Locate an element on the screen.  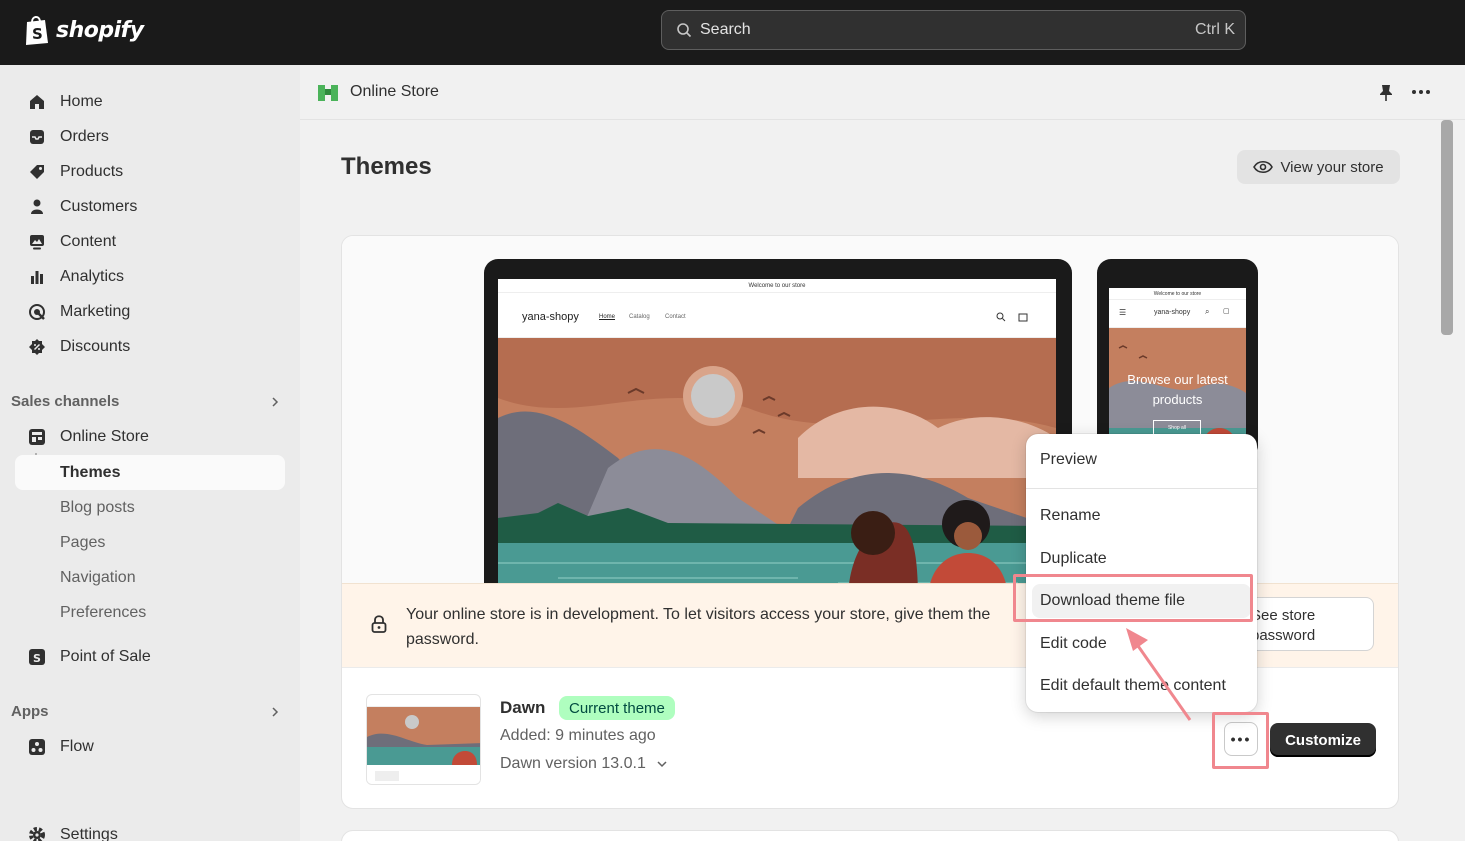
theme-version-toggle: Dawn version 13.0.1 is located at coordinates (584, 764).